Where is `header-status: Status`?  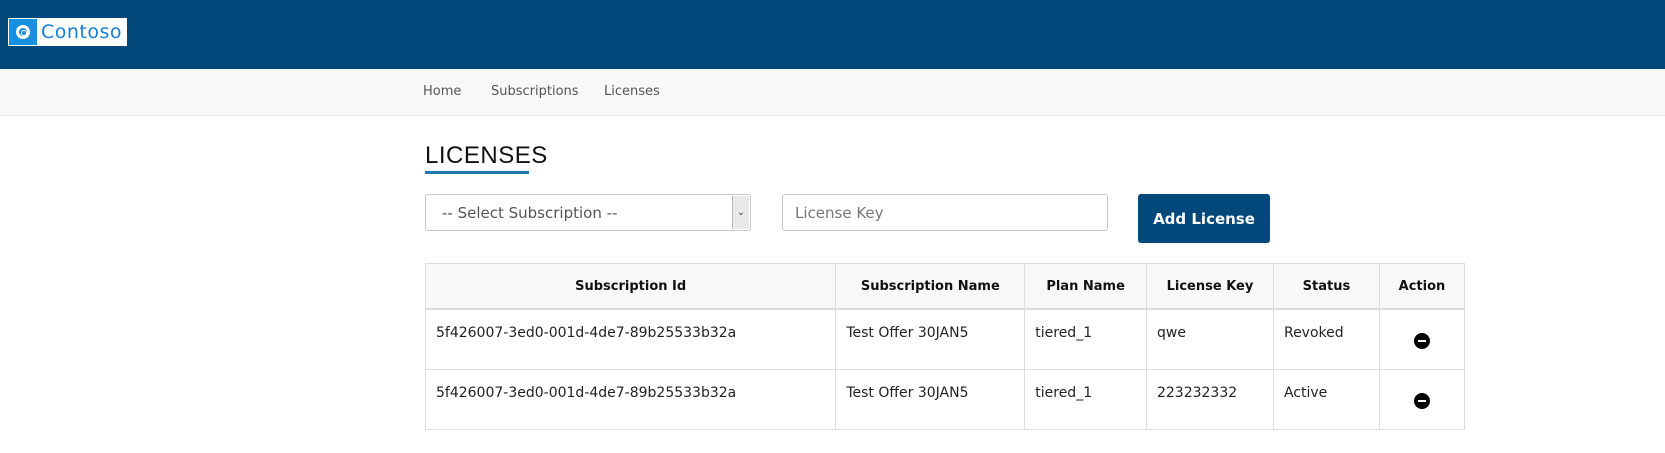
header-status: Status is located at coordinates (1326, 286).